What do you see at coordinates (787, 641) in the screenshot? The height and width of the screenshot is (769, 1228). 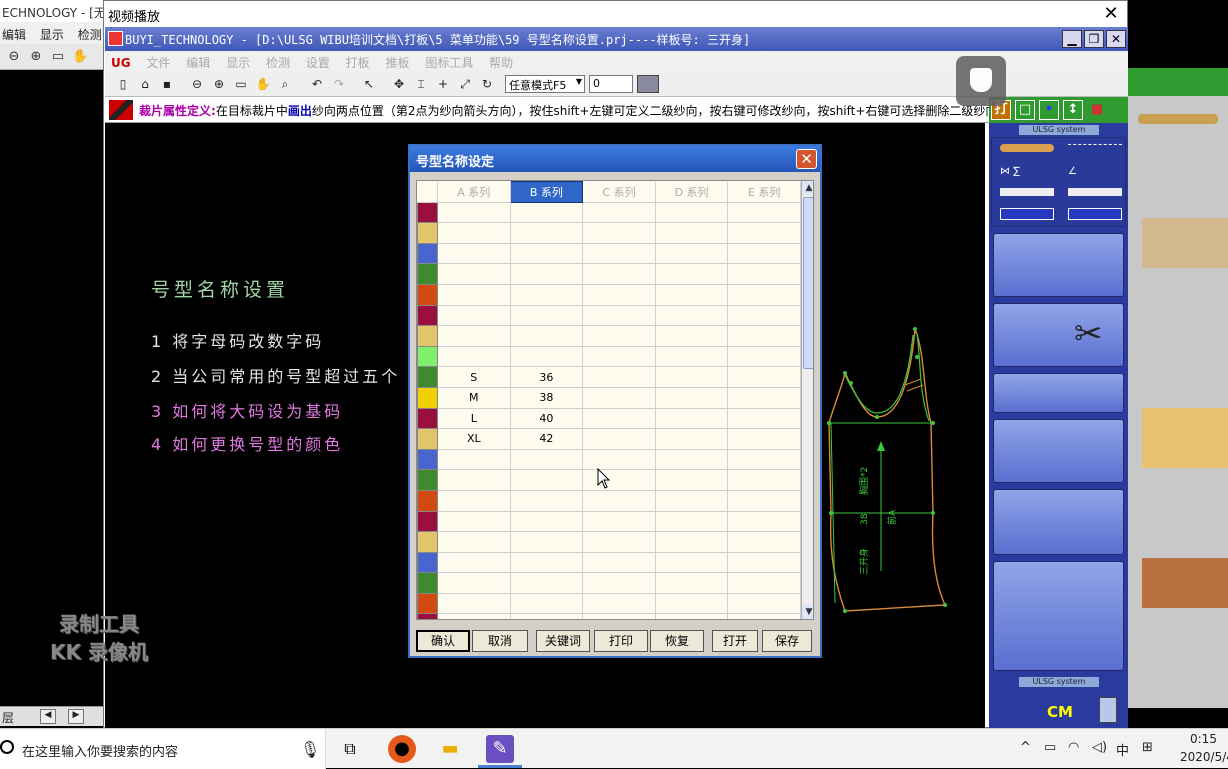 I see `save-button: 保存` at bounding box center [787, 641].